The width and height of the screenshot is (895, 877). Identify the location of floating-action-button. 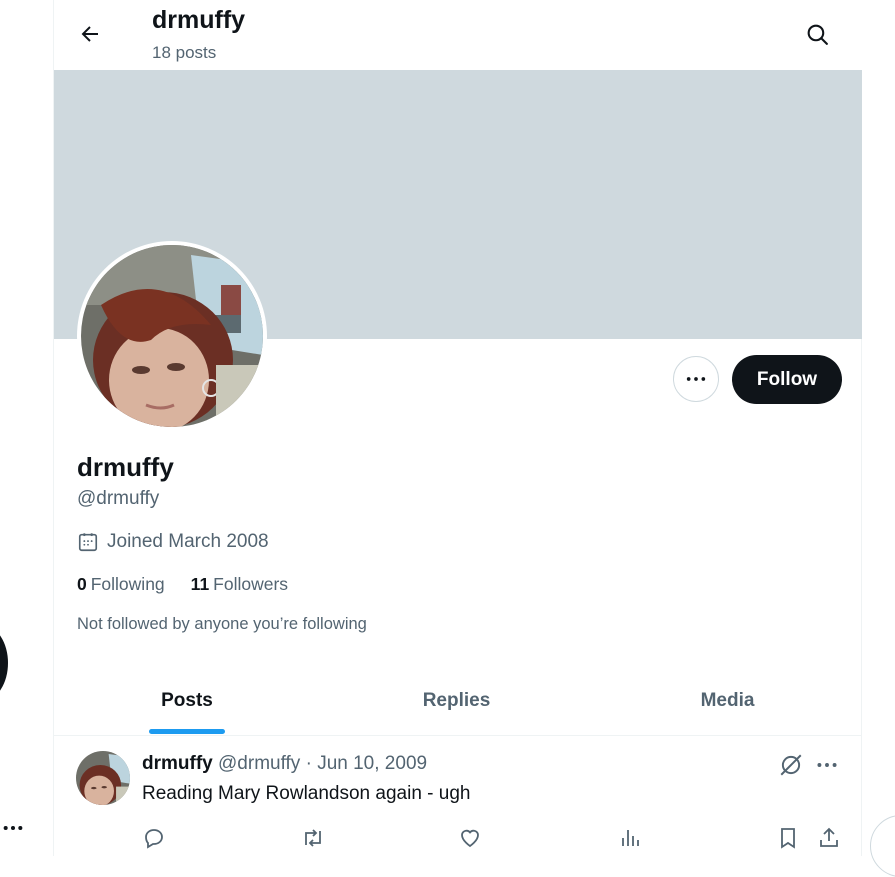
(882, 846).